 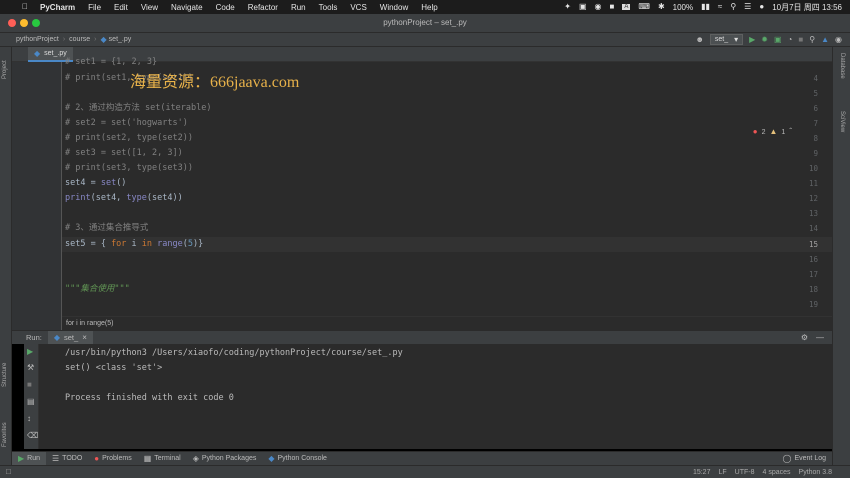 What do you see at coordinates (167, 458) in the screenshot?
I see `bottom-tab-label: Terminal` at bounding box center [167, 458].